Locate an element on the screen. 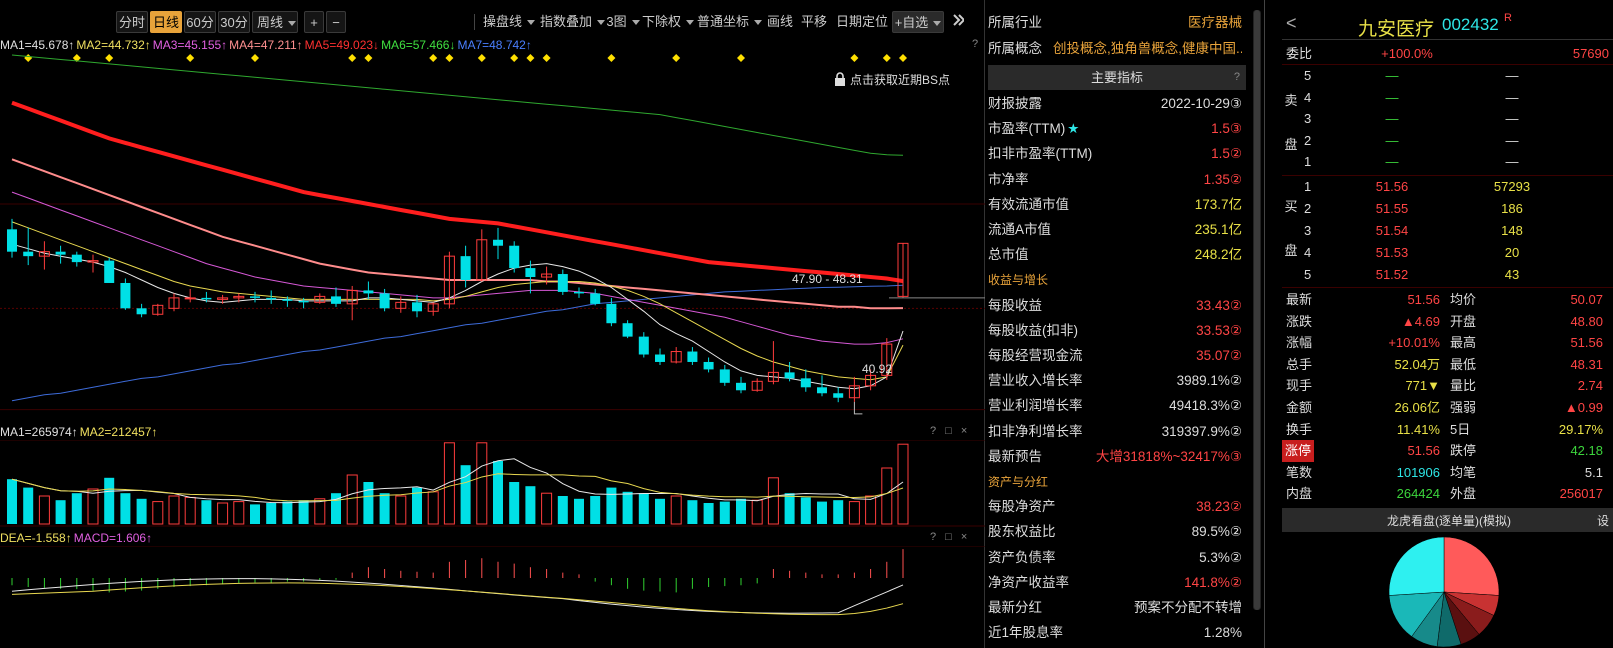  stat-value: 51.56 is located at coordinates (1423, 299).